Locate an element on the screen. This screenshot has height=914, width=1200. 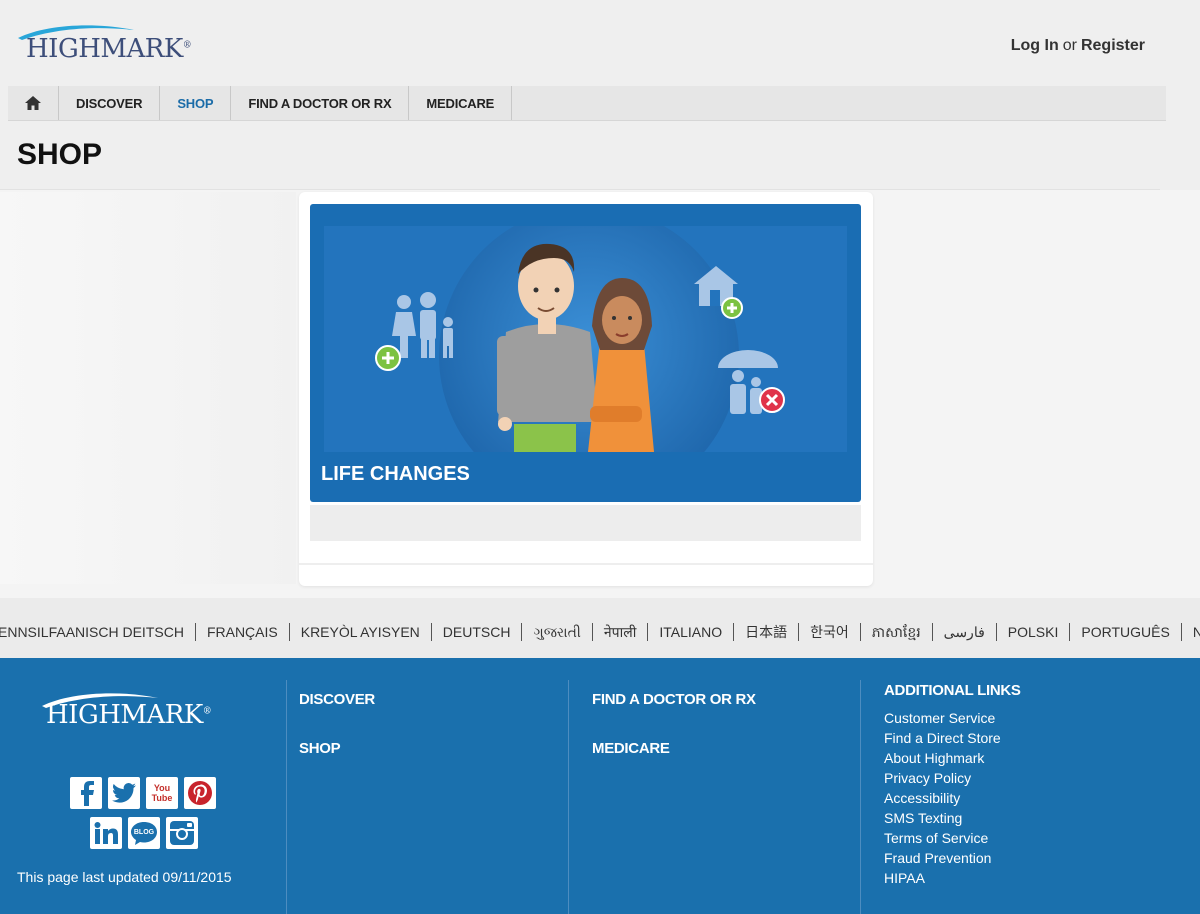
or-text: or is located at coordinates (1069, 45).